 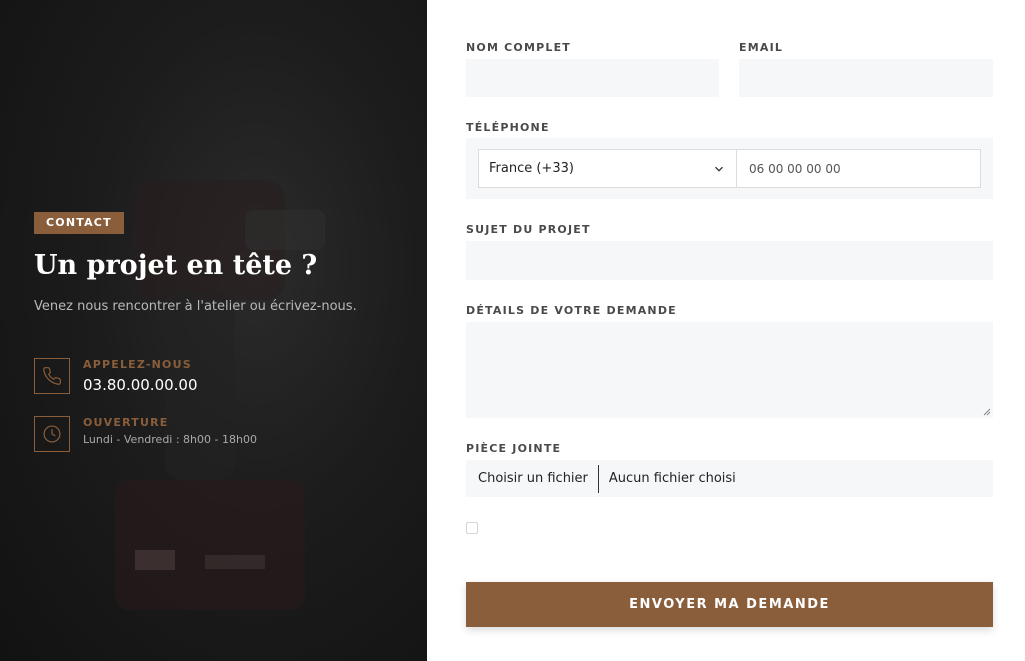 What do you see at coordinates (508, 127) in the screenshot?
I see `phone-label: TÉLÉPHONE` at bounding box center [508, 127].